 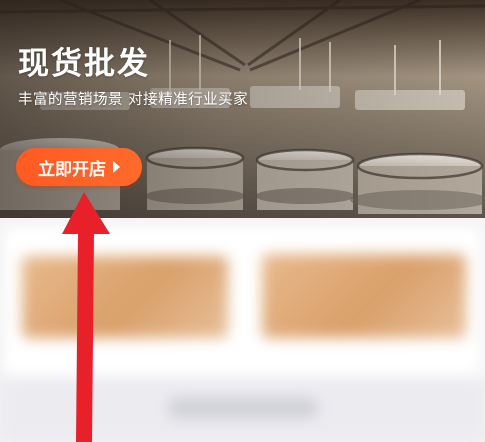 What do you see at coordinates (116, 167) in the screenshot?
I see `play-icon` at bounding box center [116, 167].